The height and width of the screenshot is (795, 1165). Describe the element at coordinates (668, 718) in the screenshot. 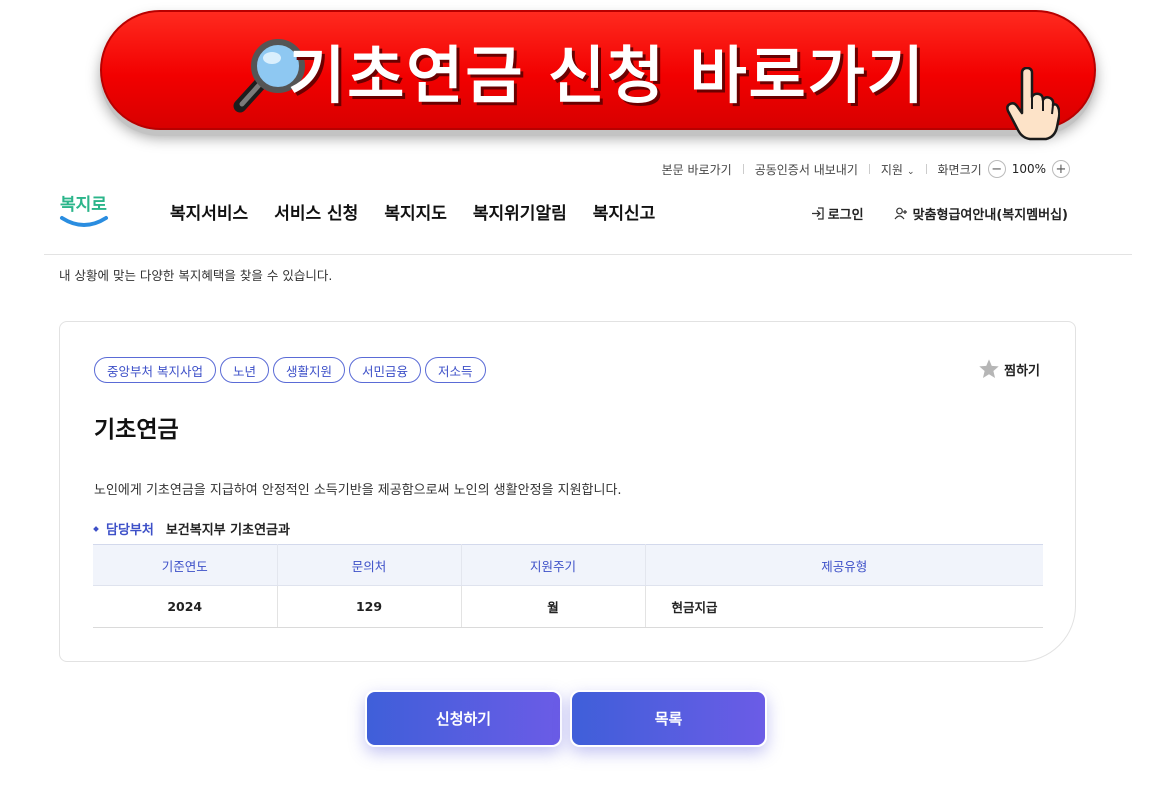

I see `list-button: 목록` at that location.